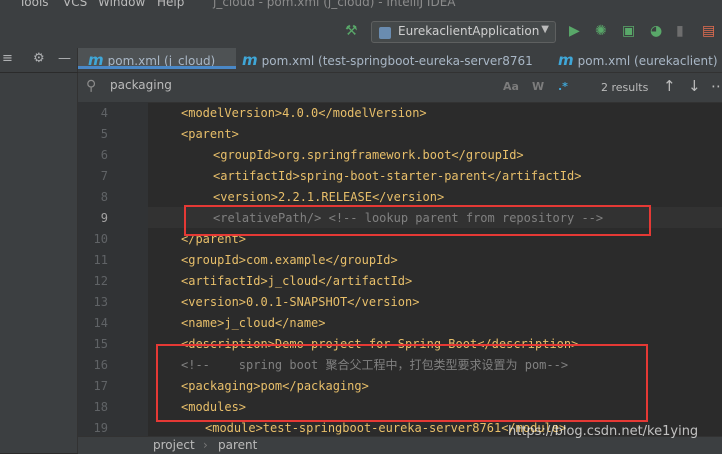 The image size is (722, 454). What do you see at coordinates (170, 4) in the screenshot?
I see `menu-help: Help` at bounding box center [170, 4].